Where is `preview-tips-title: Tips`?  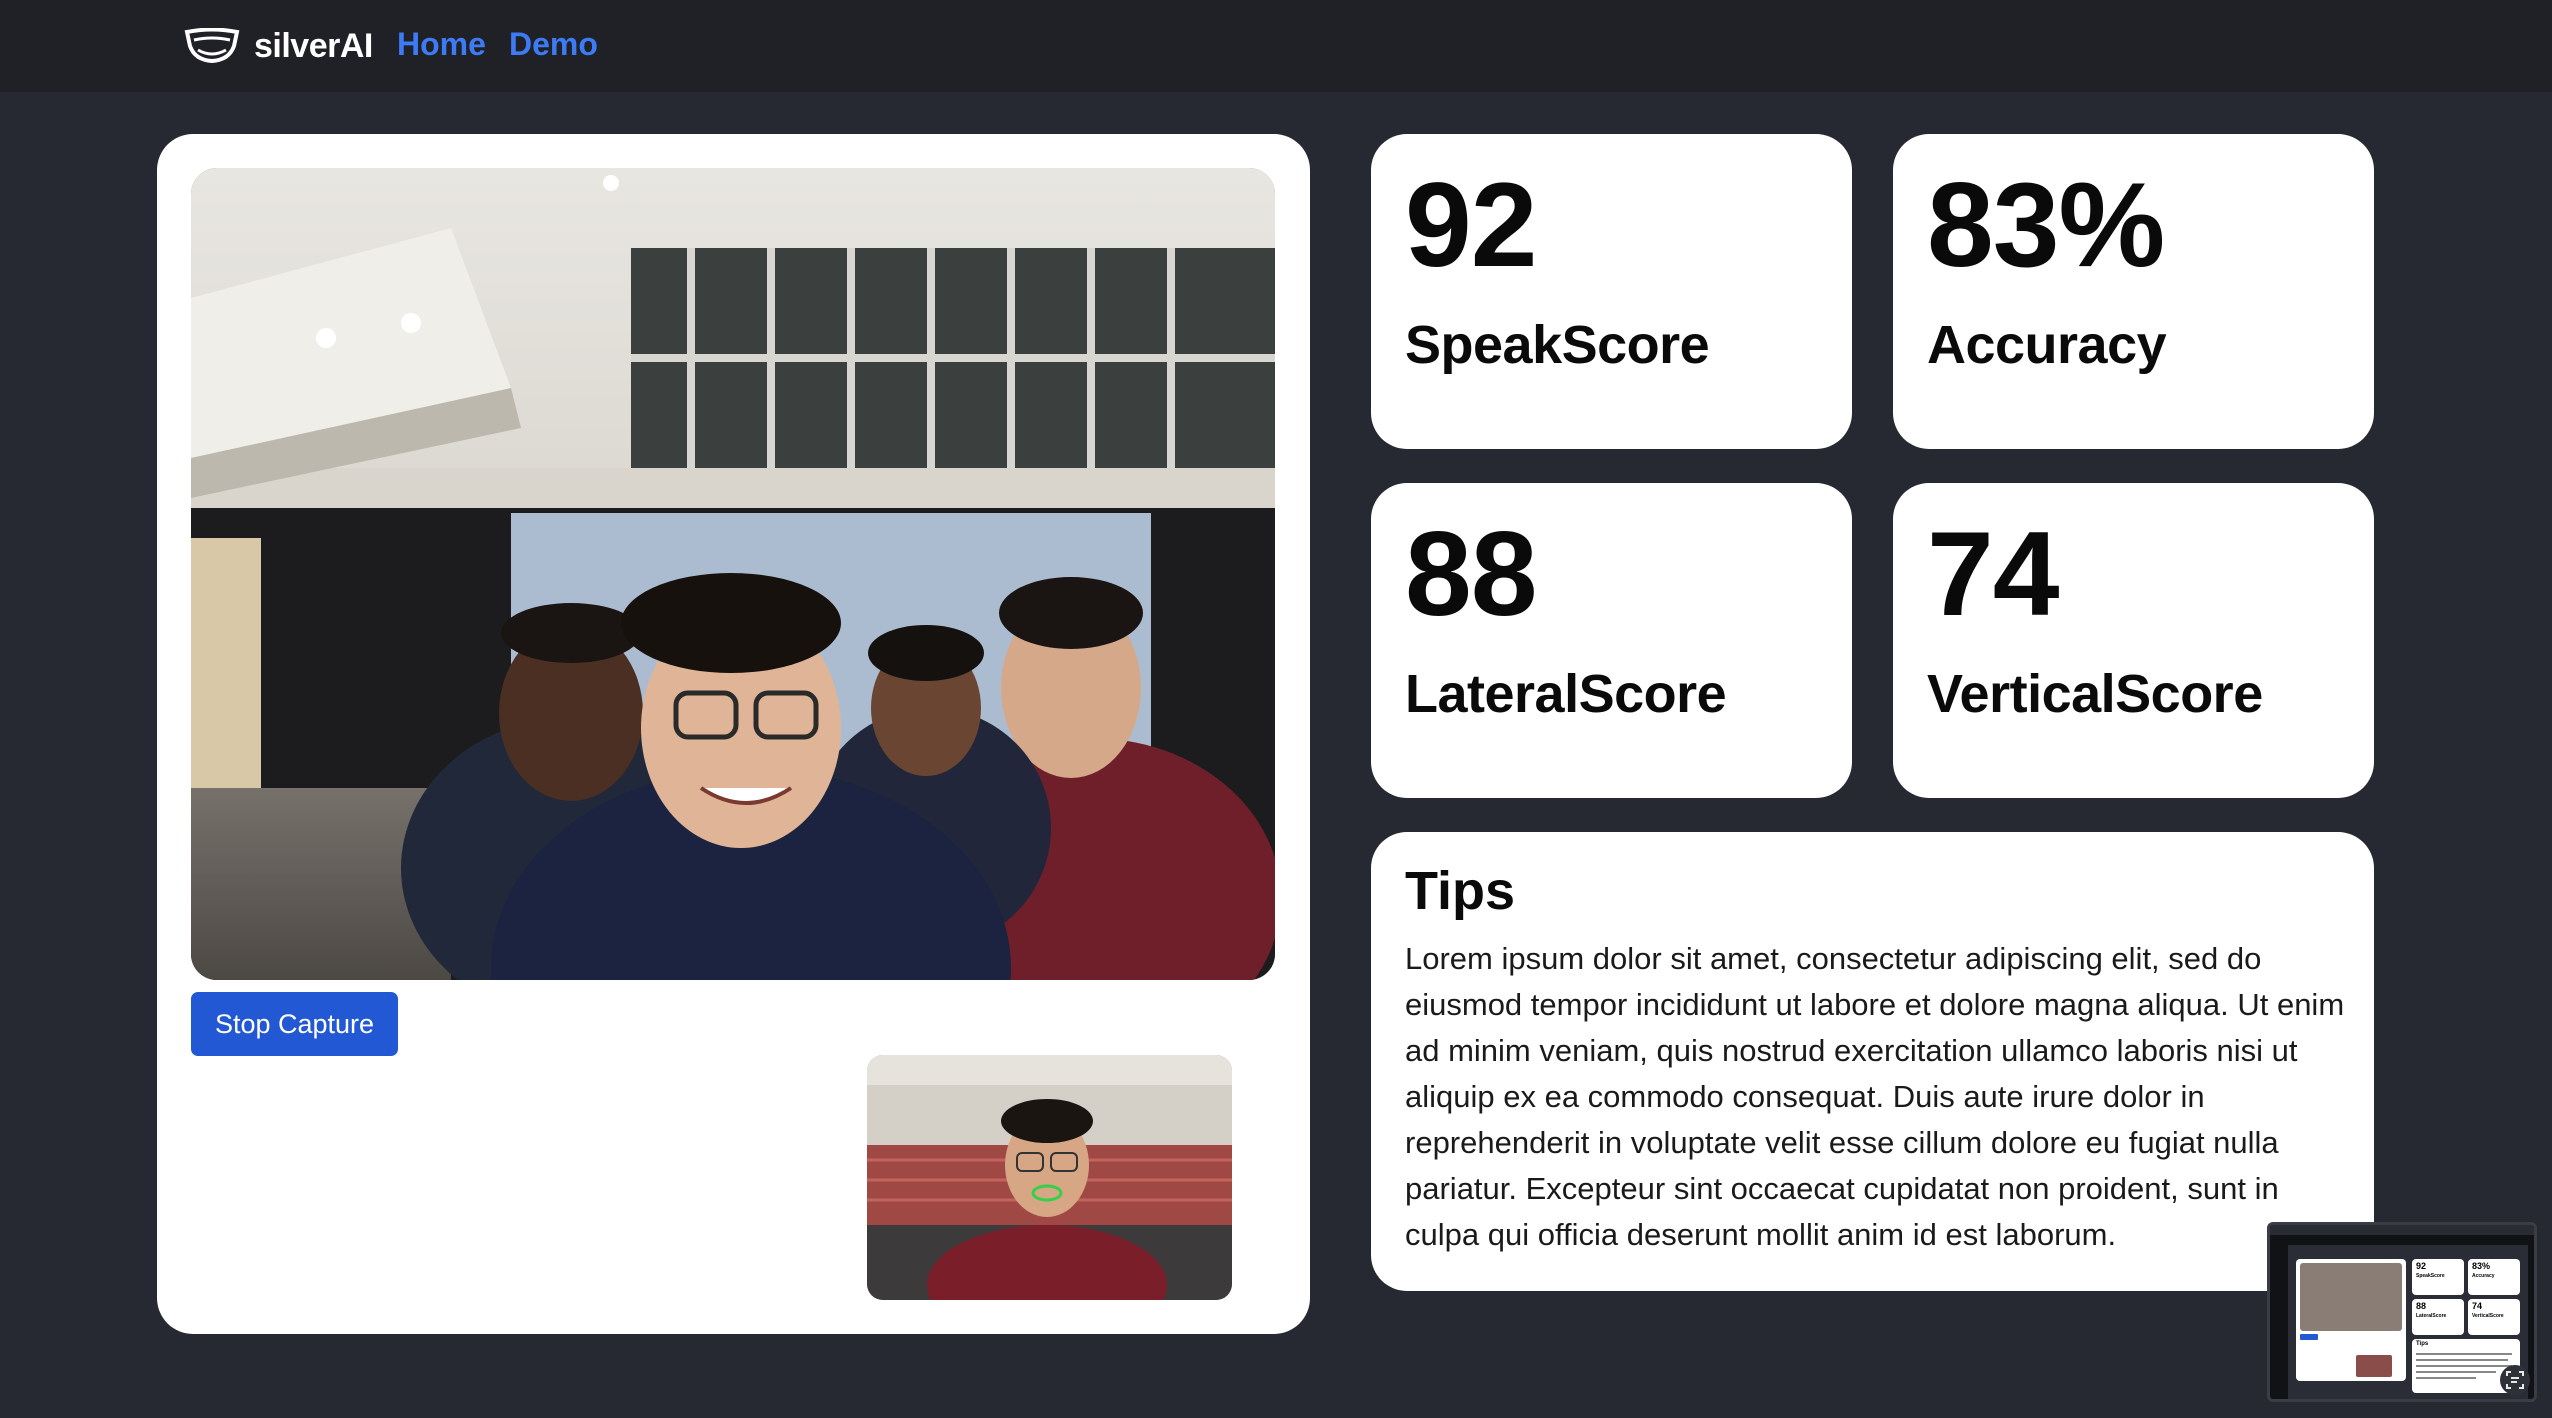
preview-tips-title: Tips is located at coordinates (2422, 1344).